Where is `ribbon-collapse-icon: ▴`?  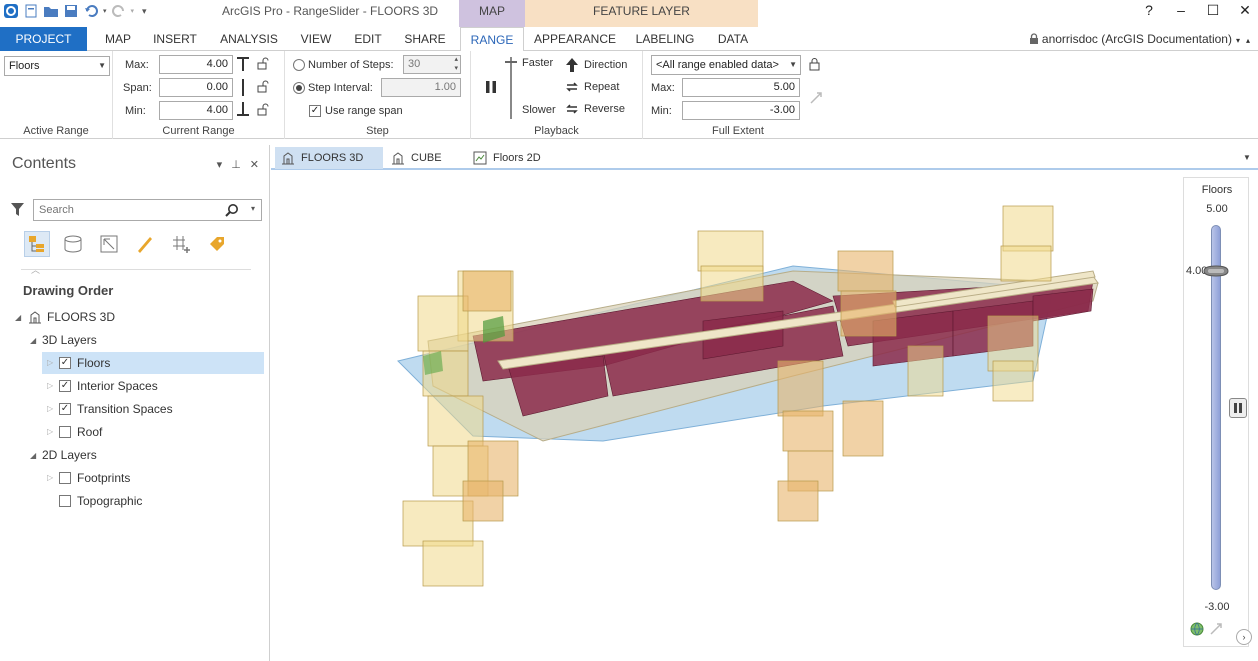
ribbon-collapse-icon: ▴ is located at coordinates (1248, 40).